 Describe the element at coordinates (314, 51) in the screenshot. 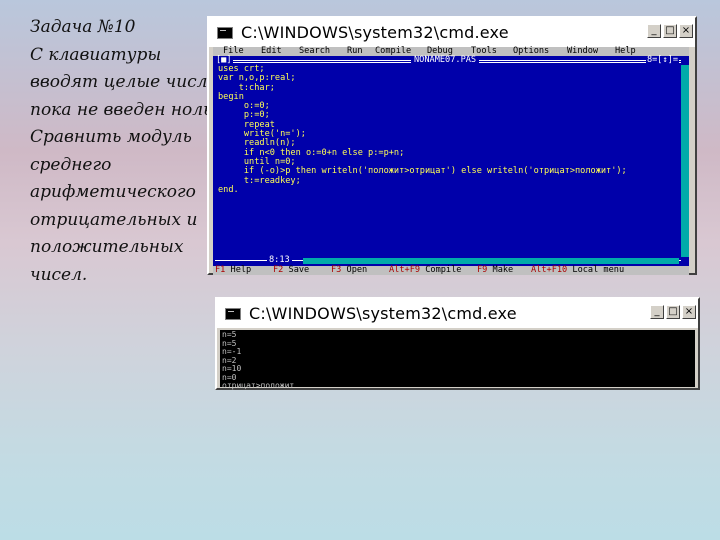

I see `menu-search: Search` at that location.